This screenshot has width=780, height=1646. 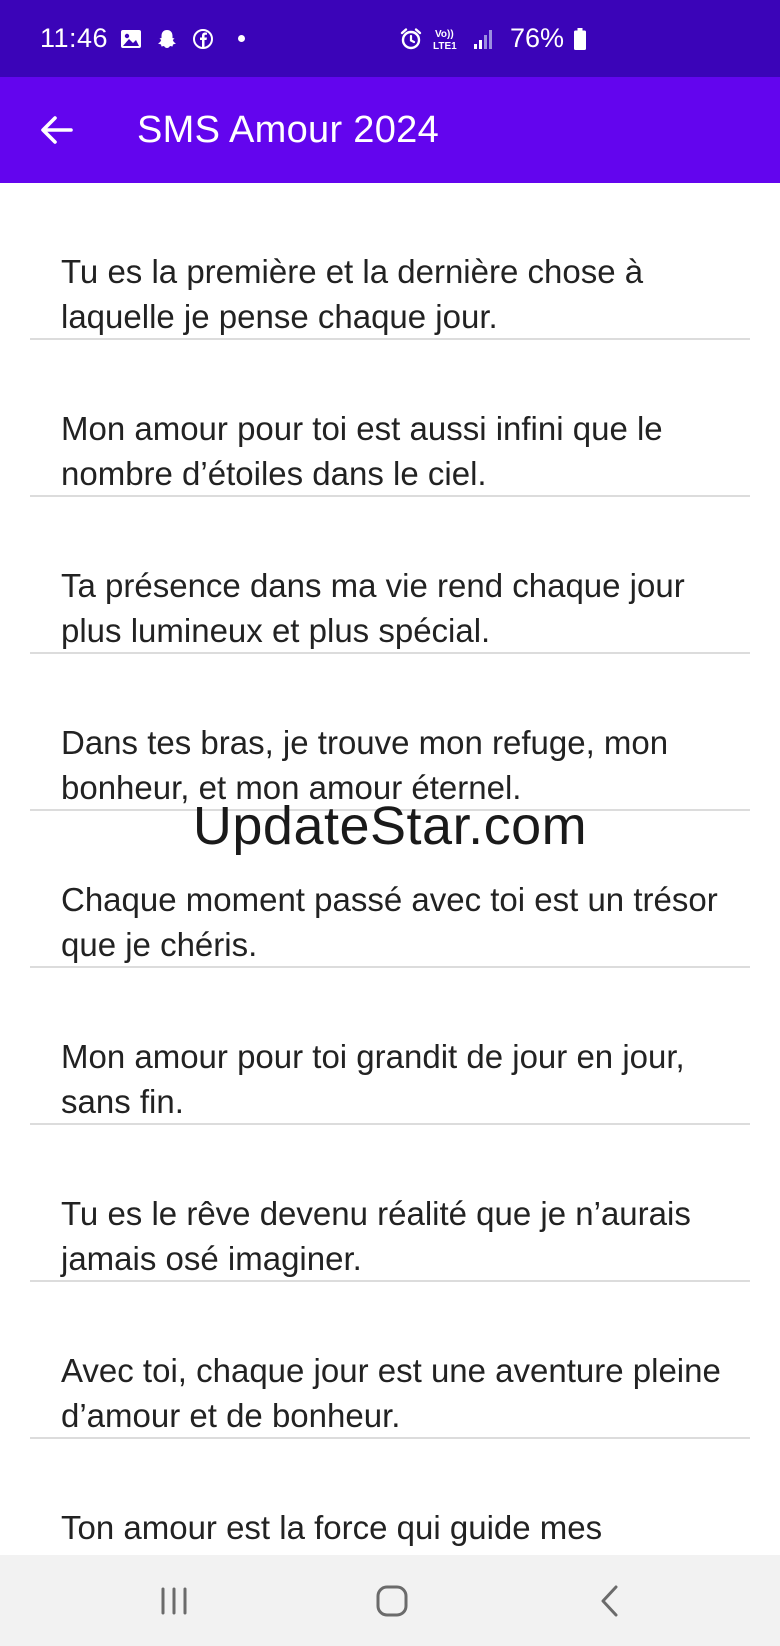 I want to click on recents-button, so click(x=174, y=1601).